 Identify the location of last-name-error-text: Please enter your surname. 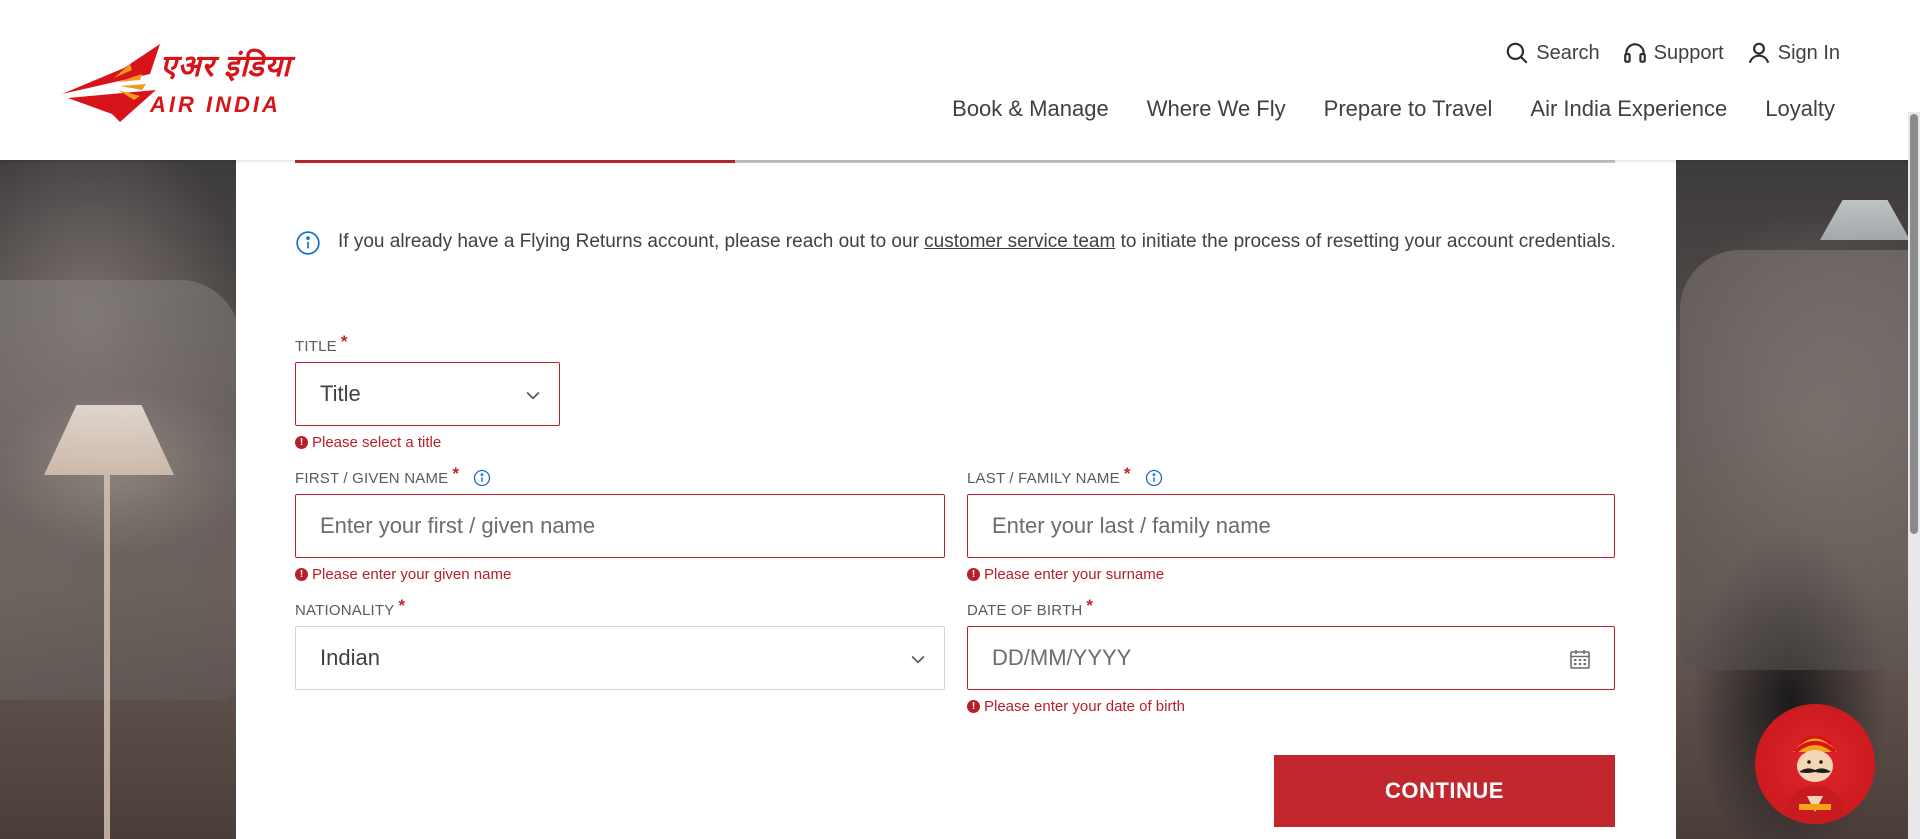
(1074, 574).